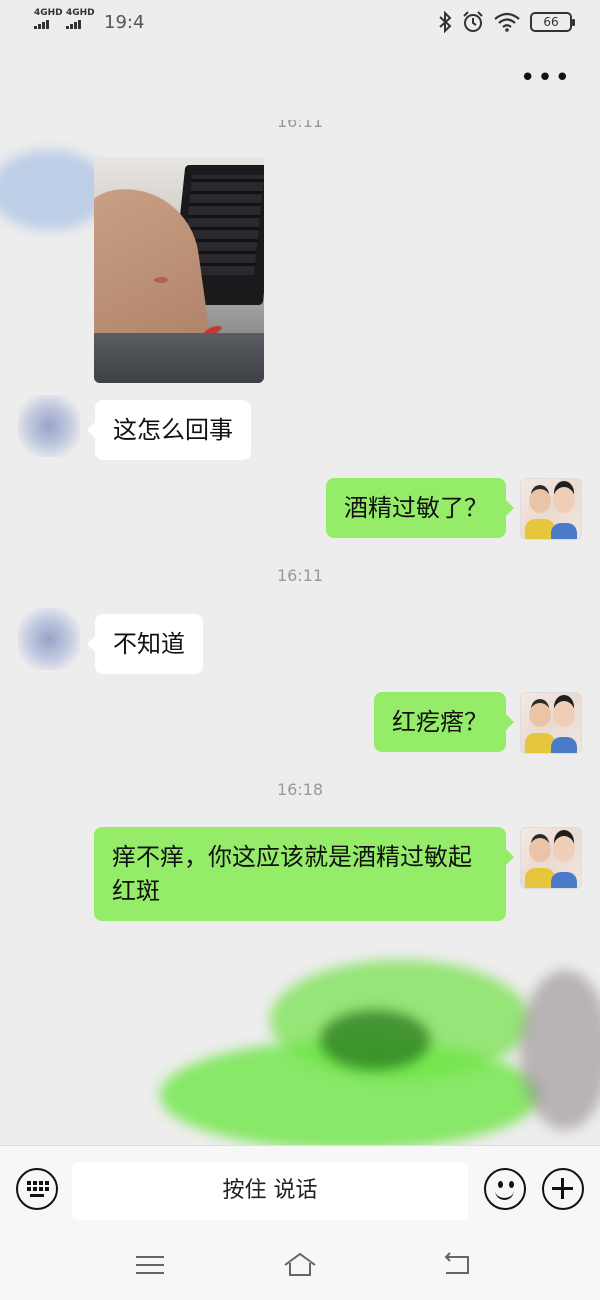  Describe the element at coordinates (507, 22) in the screenshot. I see `wifi-icon` at that location.